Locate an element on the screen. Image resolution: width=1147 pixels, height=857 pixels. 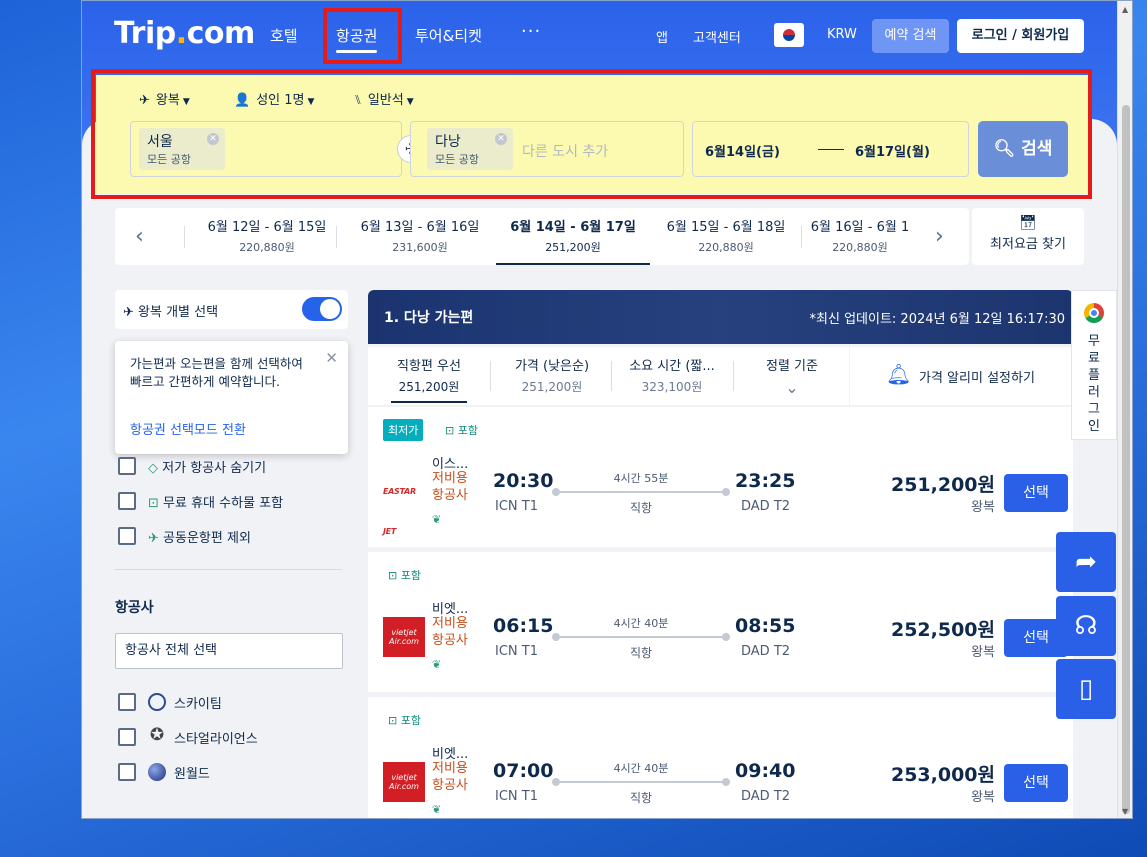
skyteam-icon is located at coordinates (157, 702).